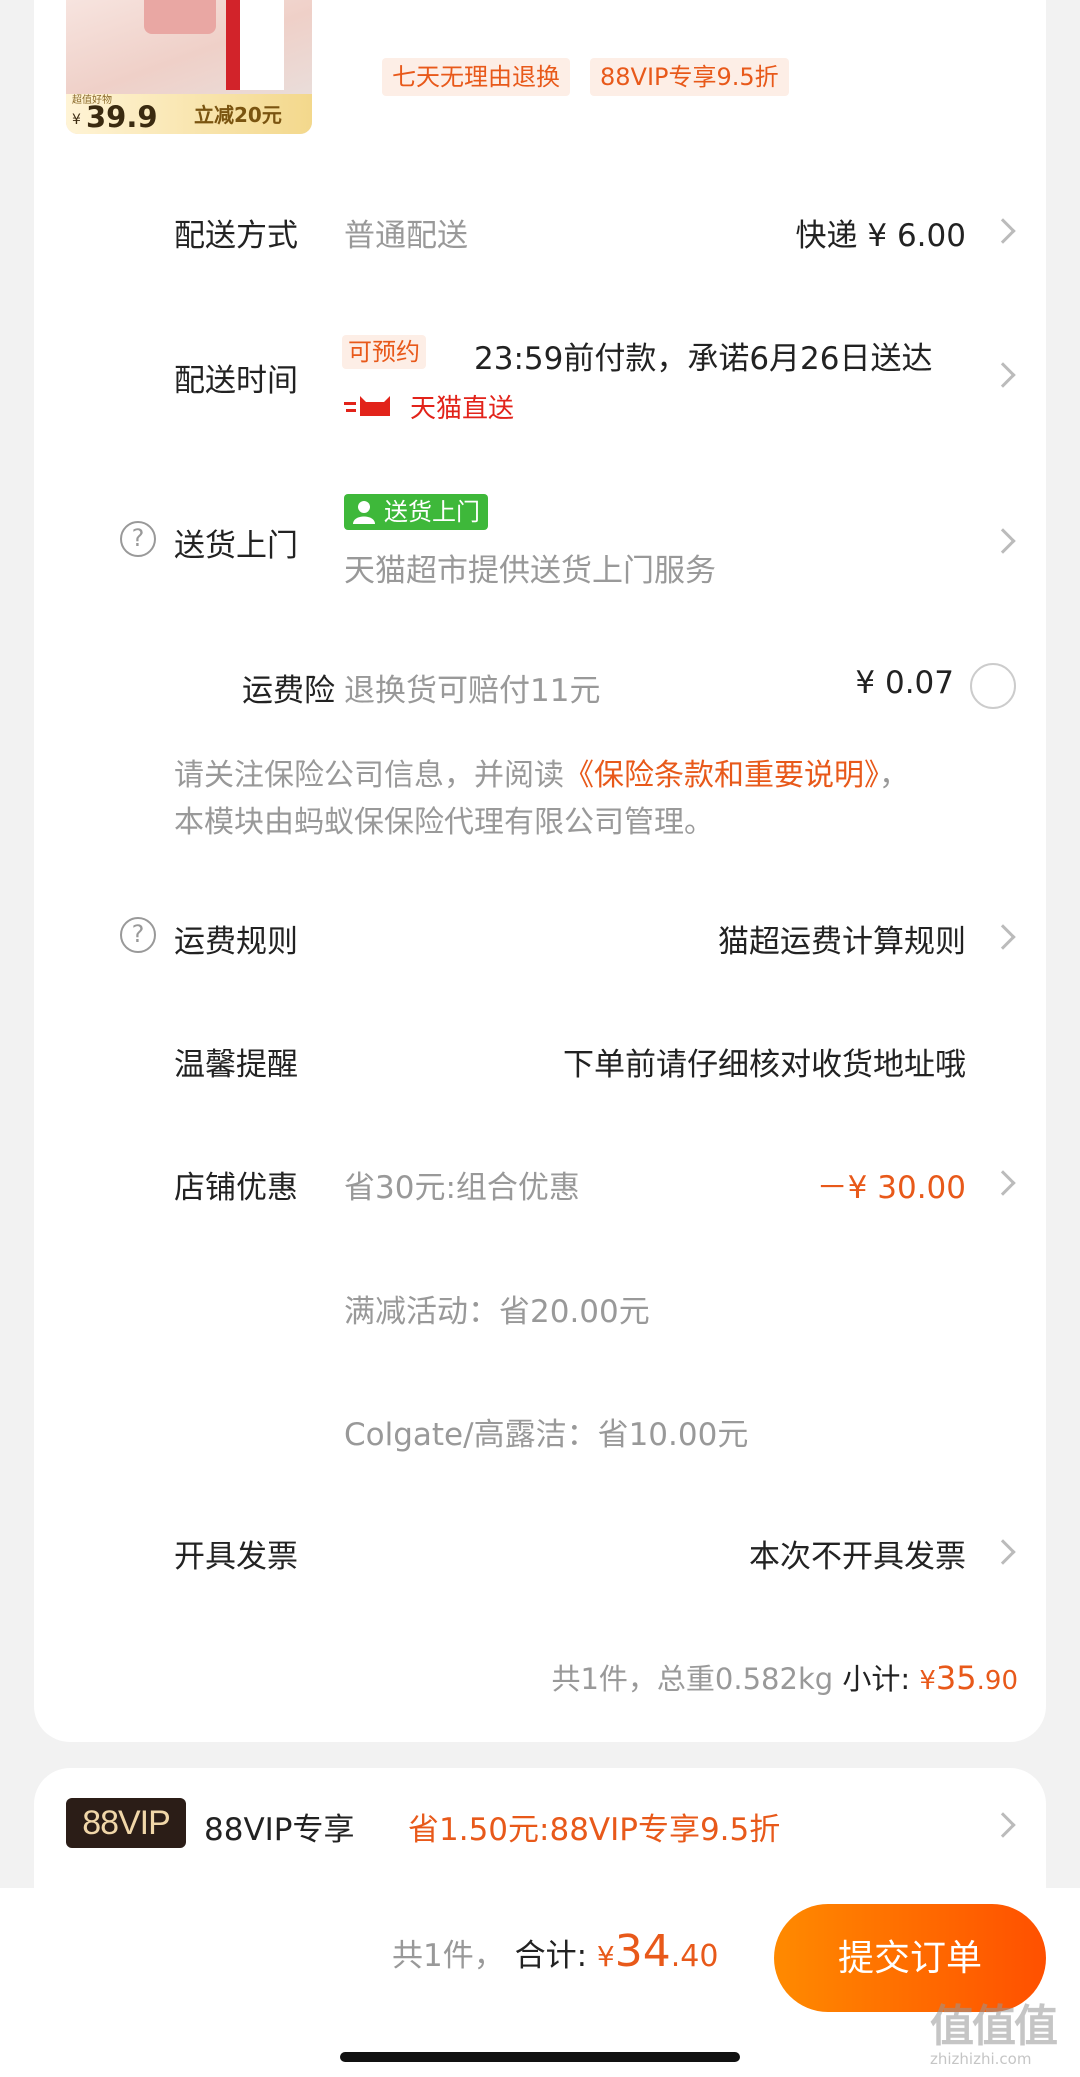 Image resolution: width=1080 pixels, height=2077 pixels. Describe the element at coordinates (255, 45) in the screenshot. I see `product-image-box` at that location.